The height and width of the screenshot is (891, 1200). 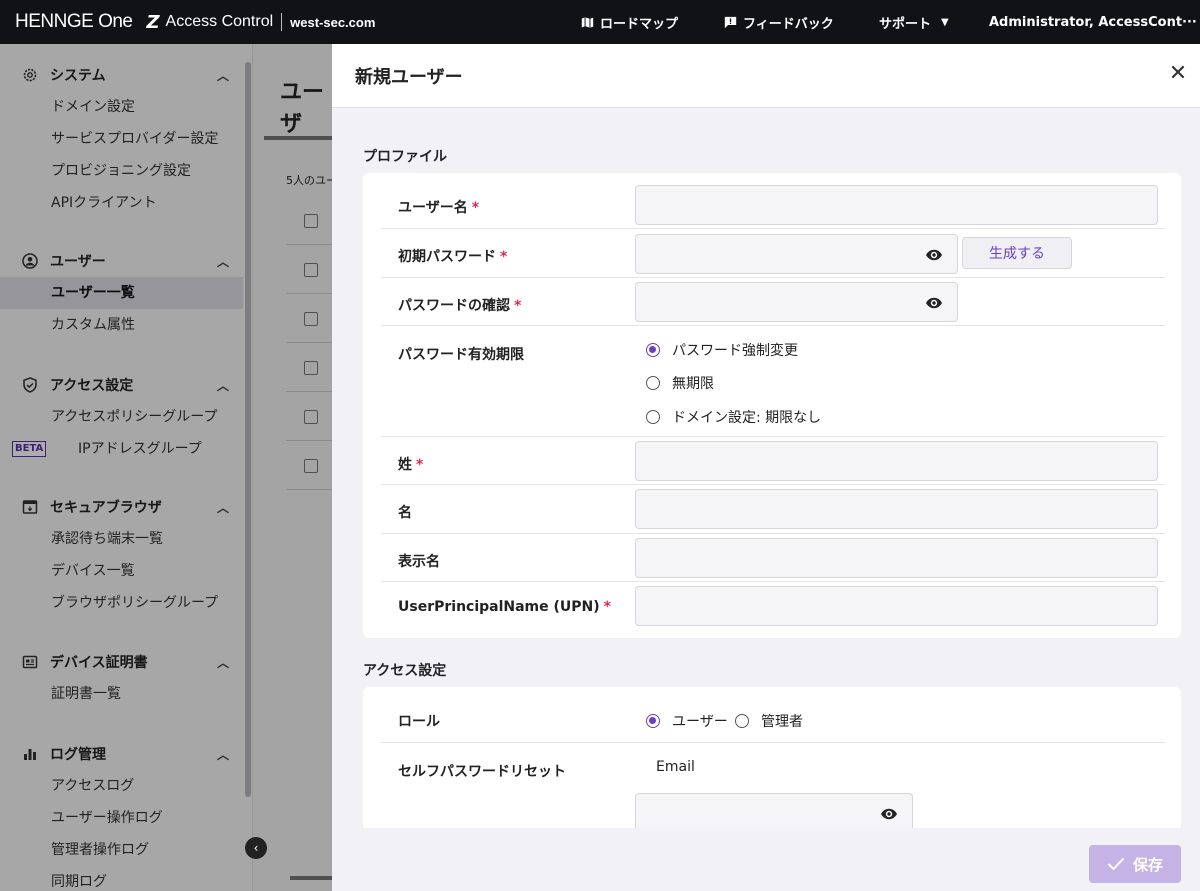 What do you see at coordinates (905, 24) in the screenshot?
I see `support-label: サポート` at bounding box center [905, 24].